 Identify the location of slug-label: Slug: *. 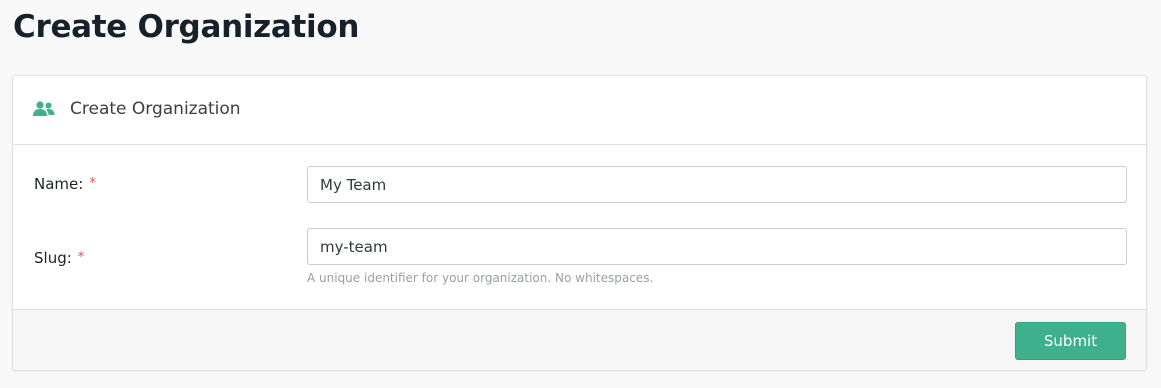
(59, 259).